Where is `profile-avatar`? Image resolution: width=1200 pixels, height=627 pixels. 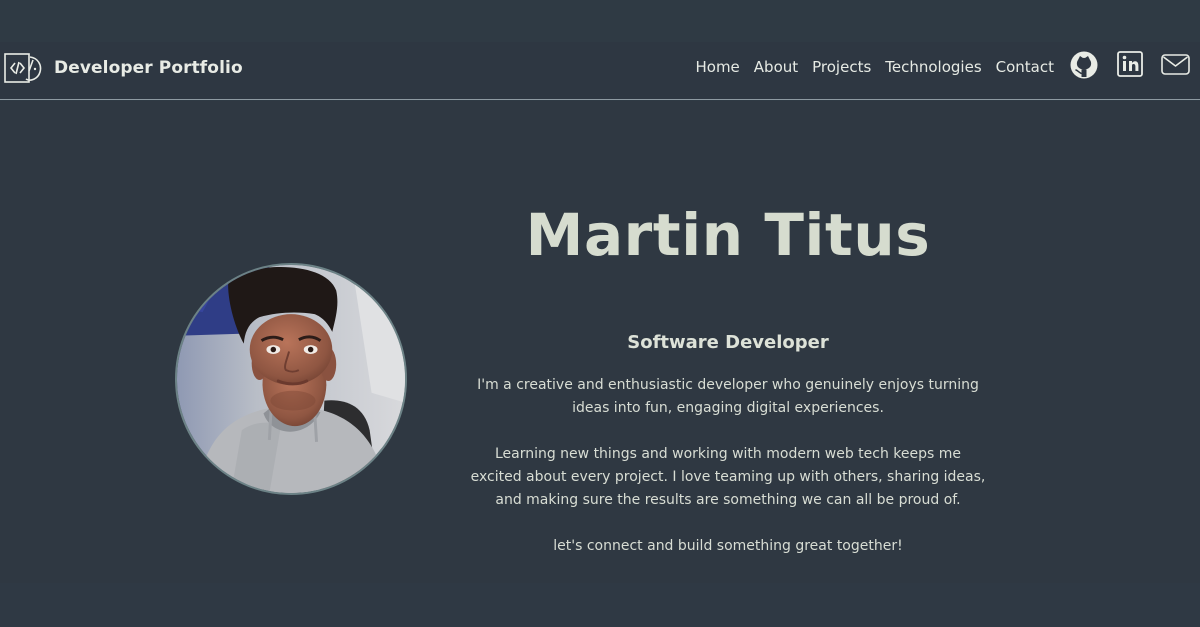 profile-avatar is located at coordinates (291, 379).